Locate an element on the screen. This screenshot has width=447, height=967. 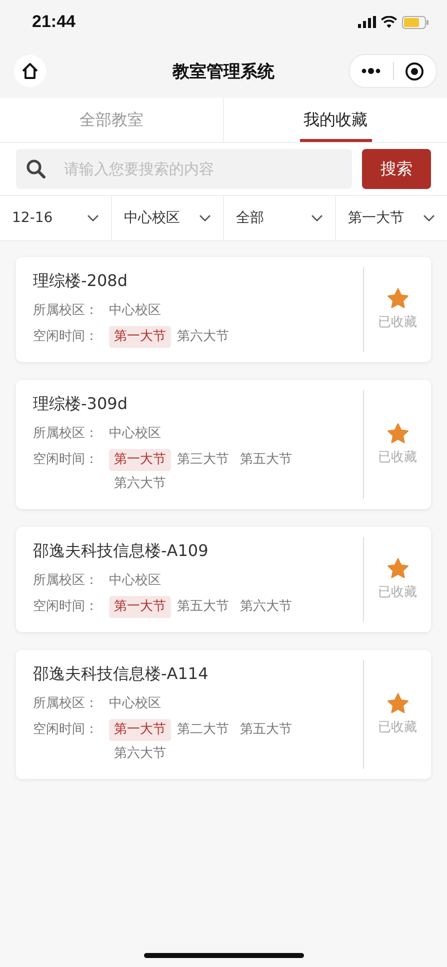
home-button is located at coordinates (30, 71).